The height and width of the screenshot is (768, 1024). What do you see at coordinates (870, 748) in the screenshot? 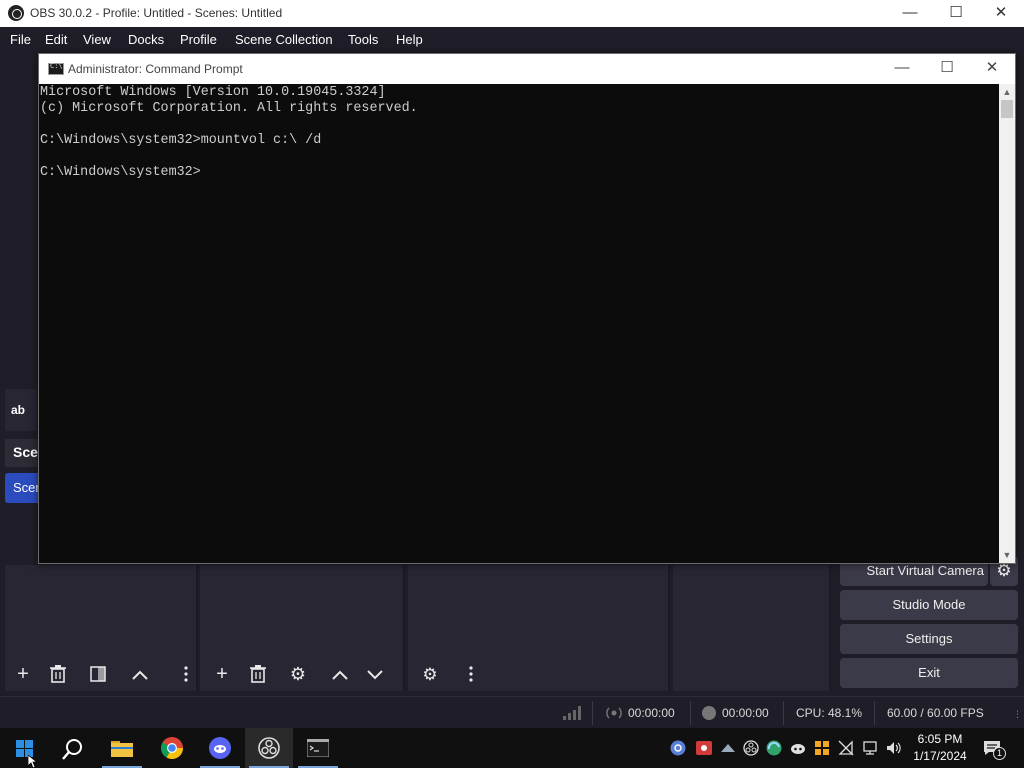
I see `tray-ethernet-icon` at bounding box center [870, 748].